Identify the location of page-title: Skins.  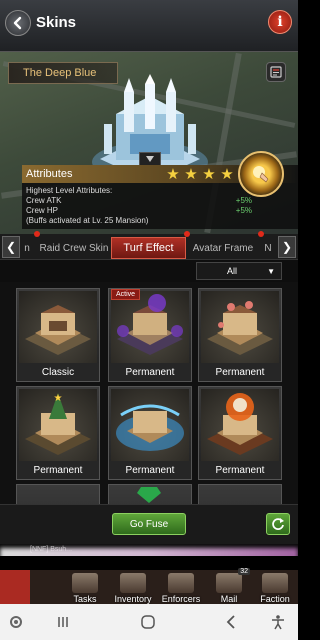
(56, 22).